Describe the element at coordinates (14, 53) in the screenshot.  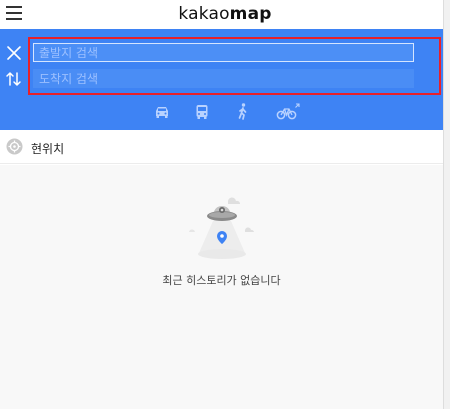
I see `close-icon` at that location.